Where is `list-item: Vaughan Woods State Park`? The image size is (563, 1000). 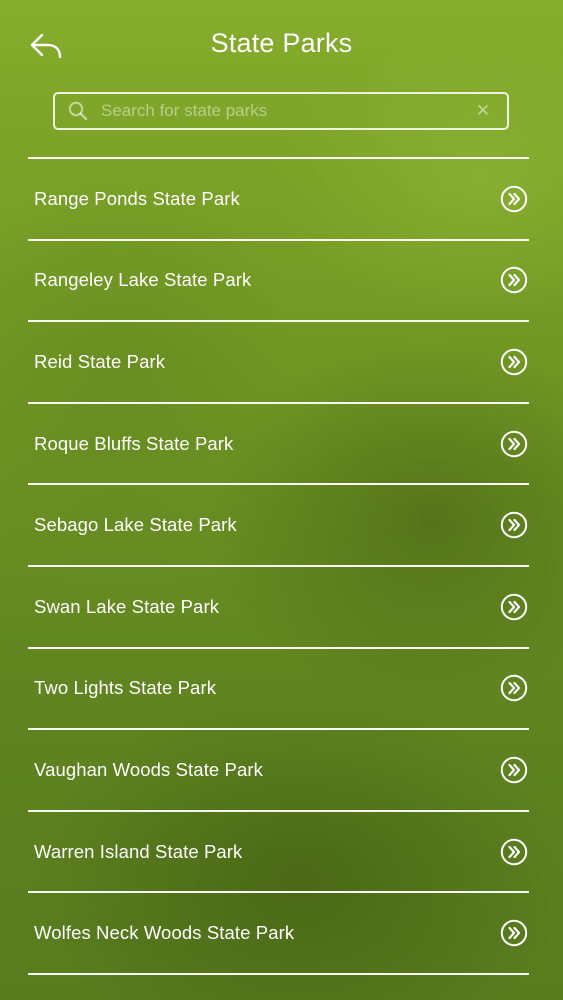 list-item: Vaughan Woods State Park is located at coordinates (278, 771).